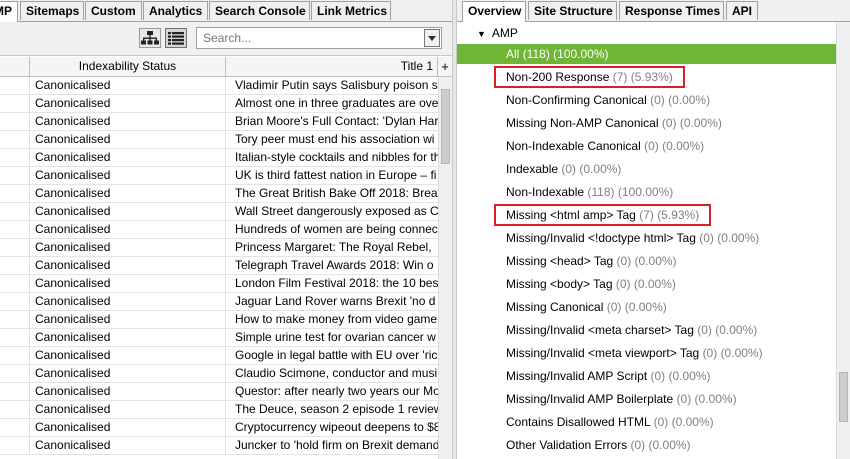 The image size is (850, 459). I want to click on tree-item: Missing <html amp> Tag (7) (5.93%), so click(646, 215).